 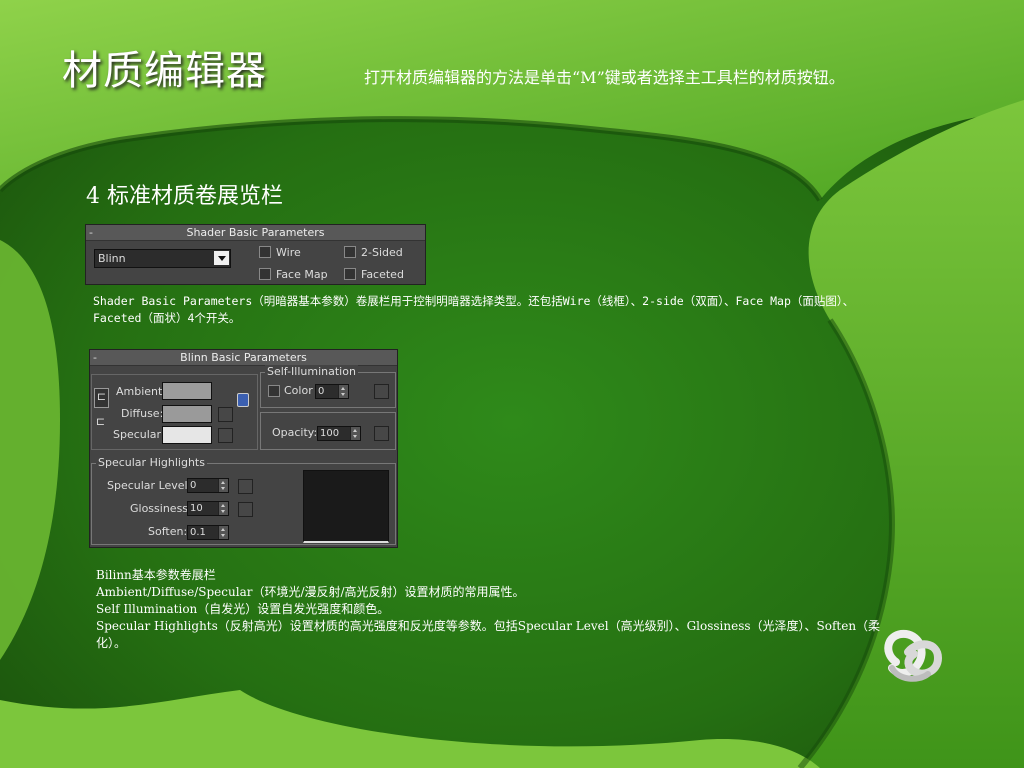 I want to click on specular-level-label: Specular Level:, so click(x=149, y=485).